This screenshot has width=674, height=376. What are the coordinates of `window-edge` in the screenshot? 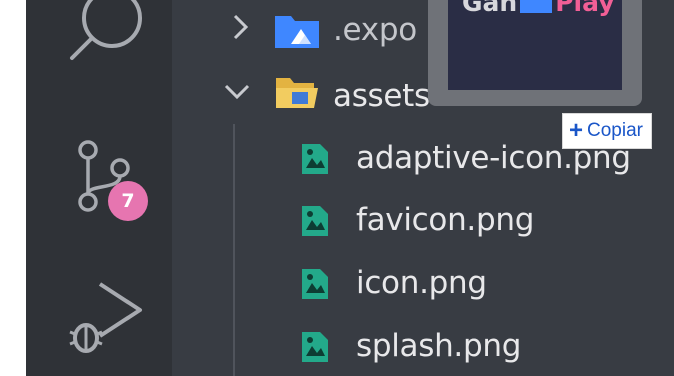 It's located at (13, 188).